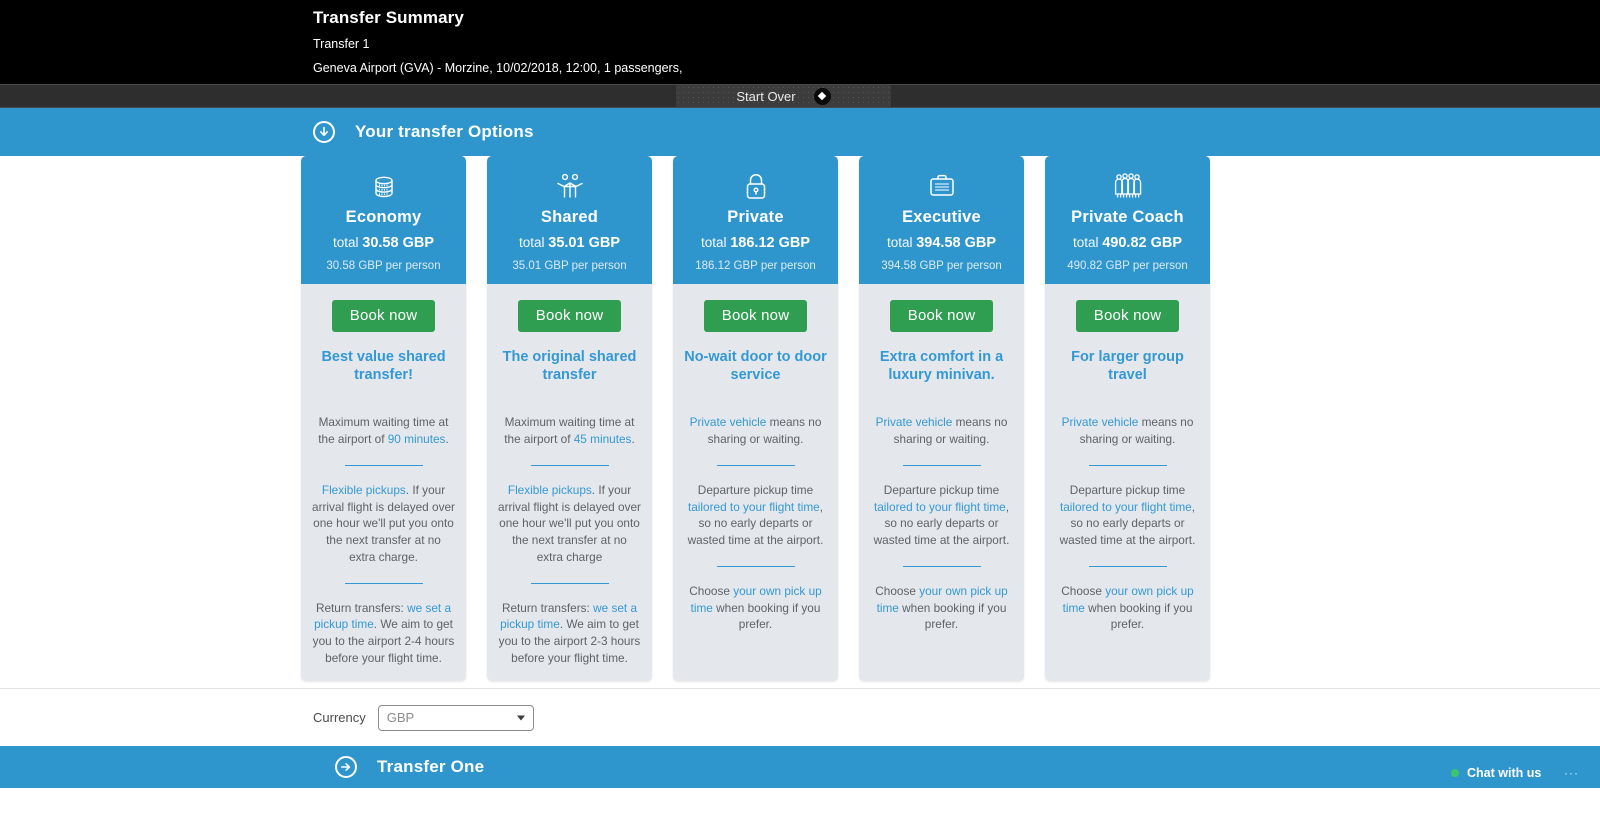  Describe the element at coordinates (800, 767) in the screenshot. I see `section-header-transfer-one: Transfer One` at that location.